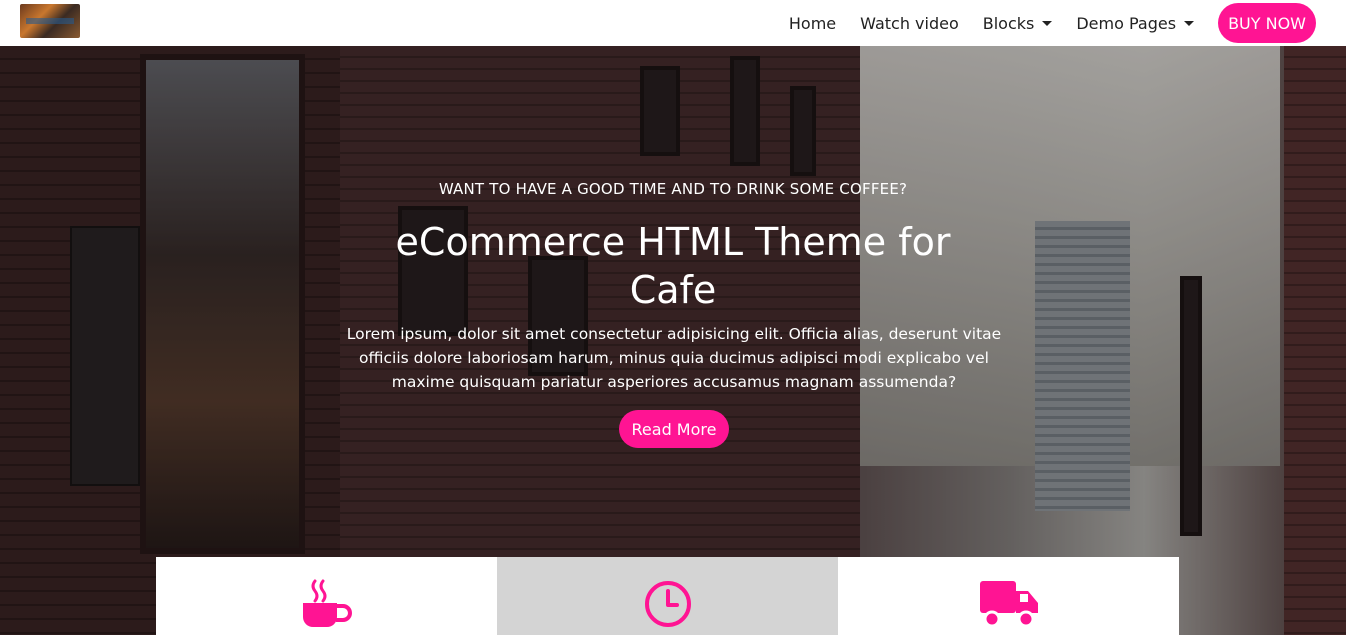 This screenshot has width=1346, height=635. What do you see at coordinates (1008, 604) in the screenshot?
I see `truck-icon` at bounding box center [1008, 604].